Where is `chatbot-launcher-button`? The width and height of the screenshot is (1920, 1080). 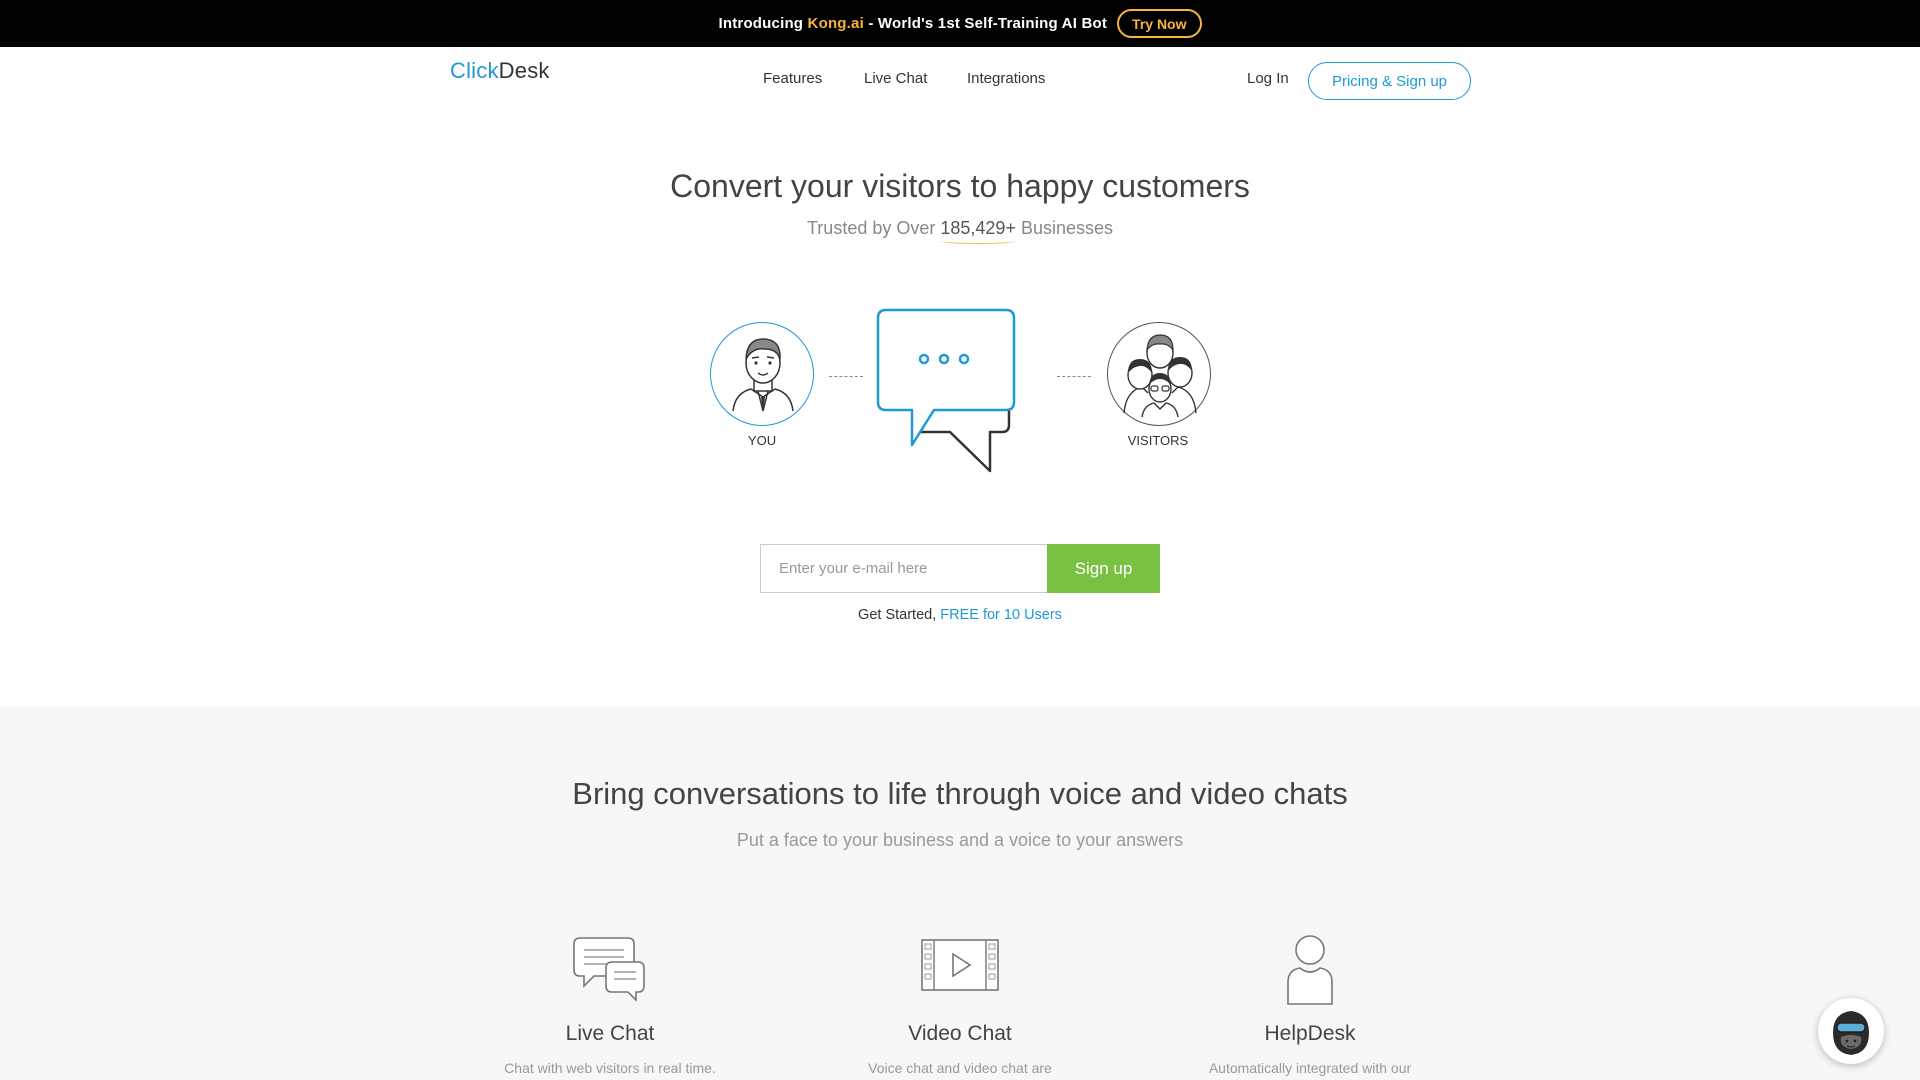 chatbot-launcher-button is located at coordinates (1851, 1031).